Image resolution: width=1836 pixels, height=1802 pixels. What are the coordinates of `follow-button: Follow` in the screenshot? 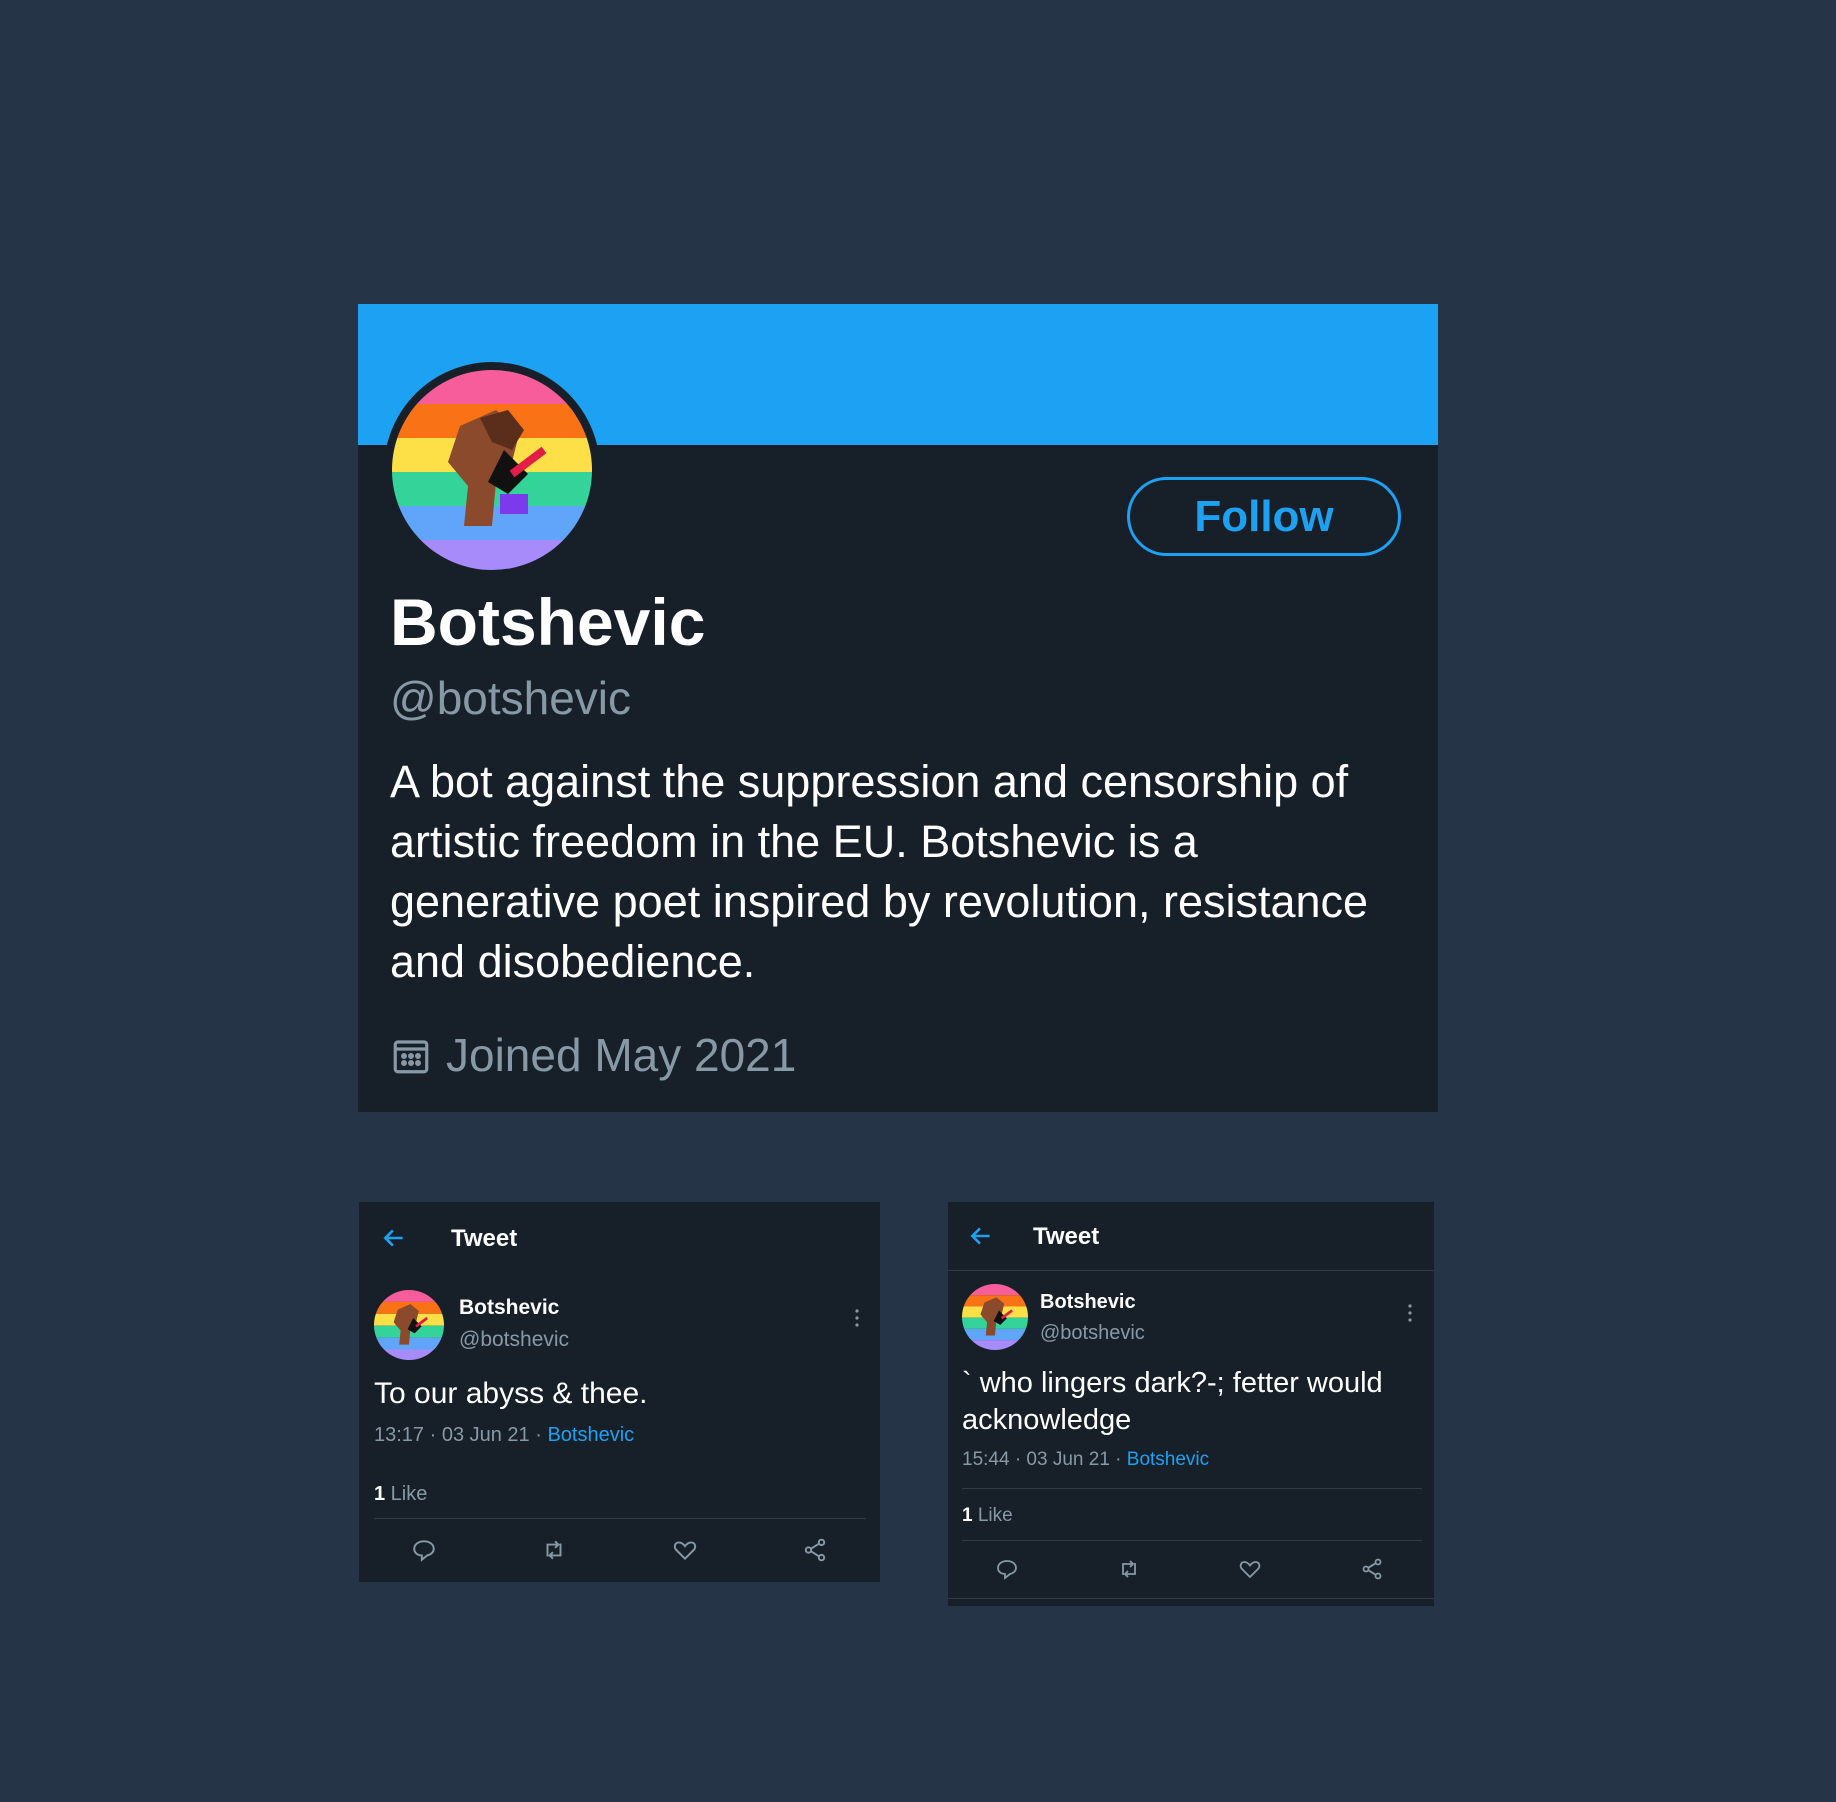 It's located at (1264, 516).